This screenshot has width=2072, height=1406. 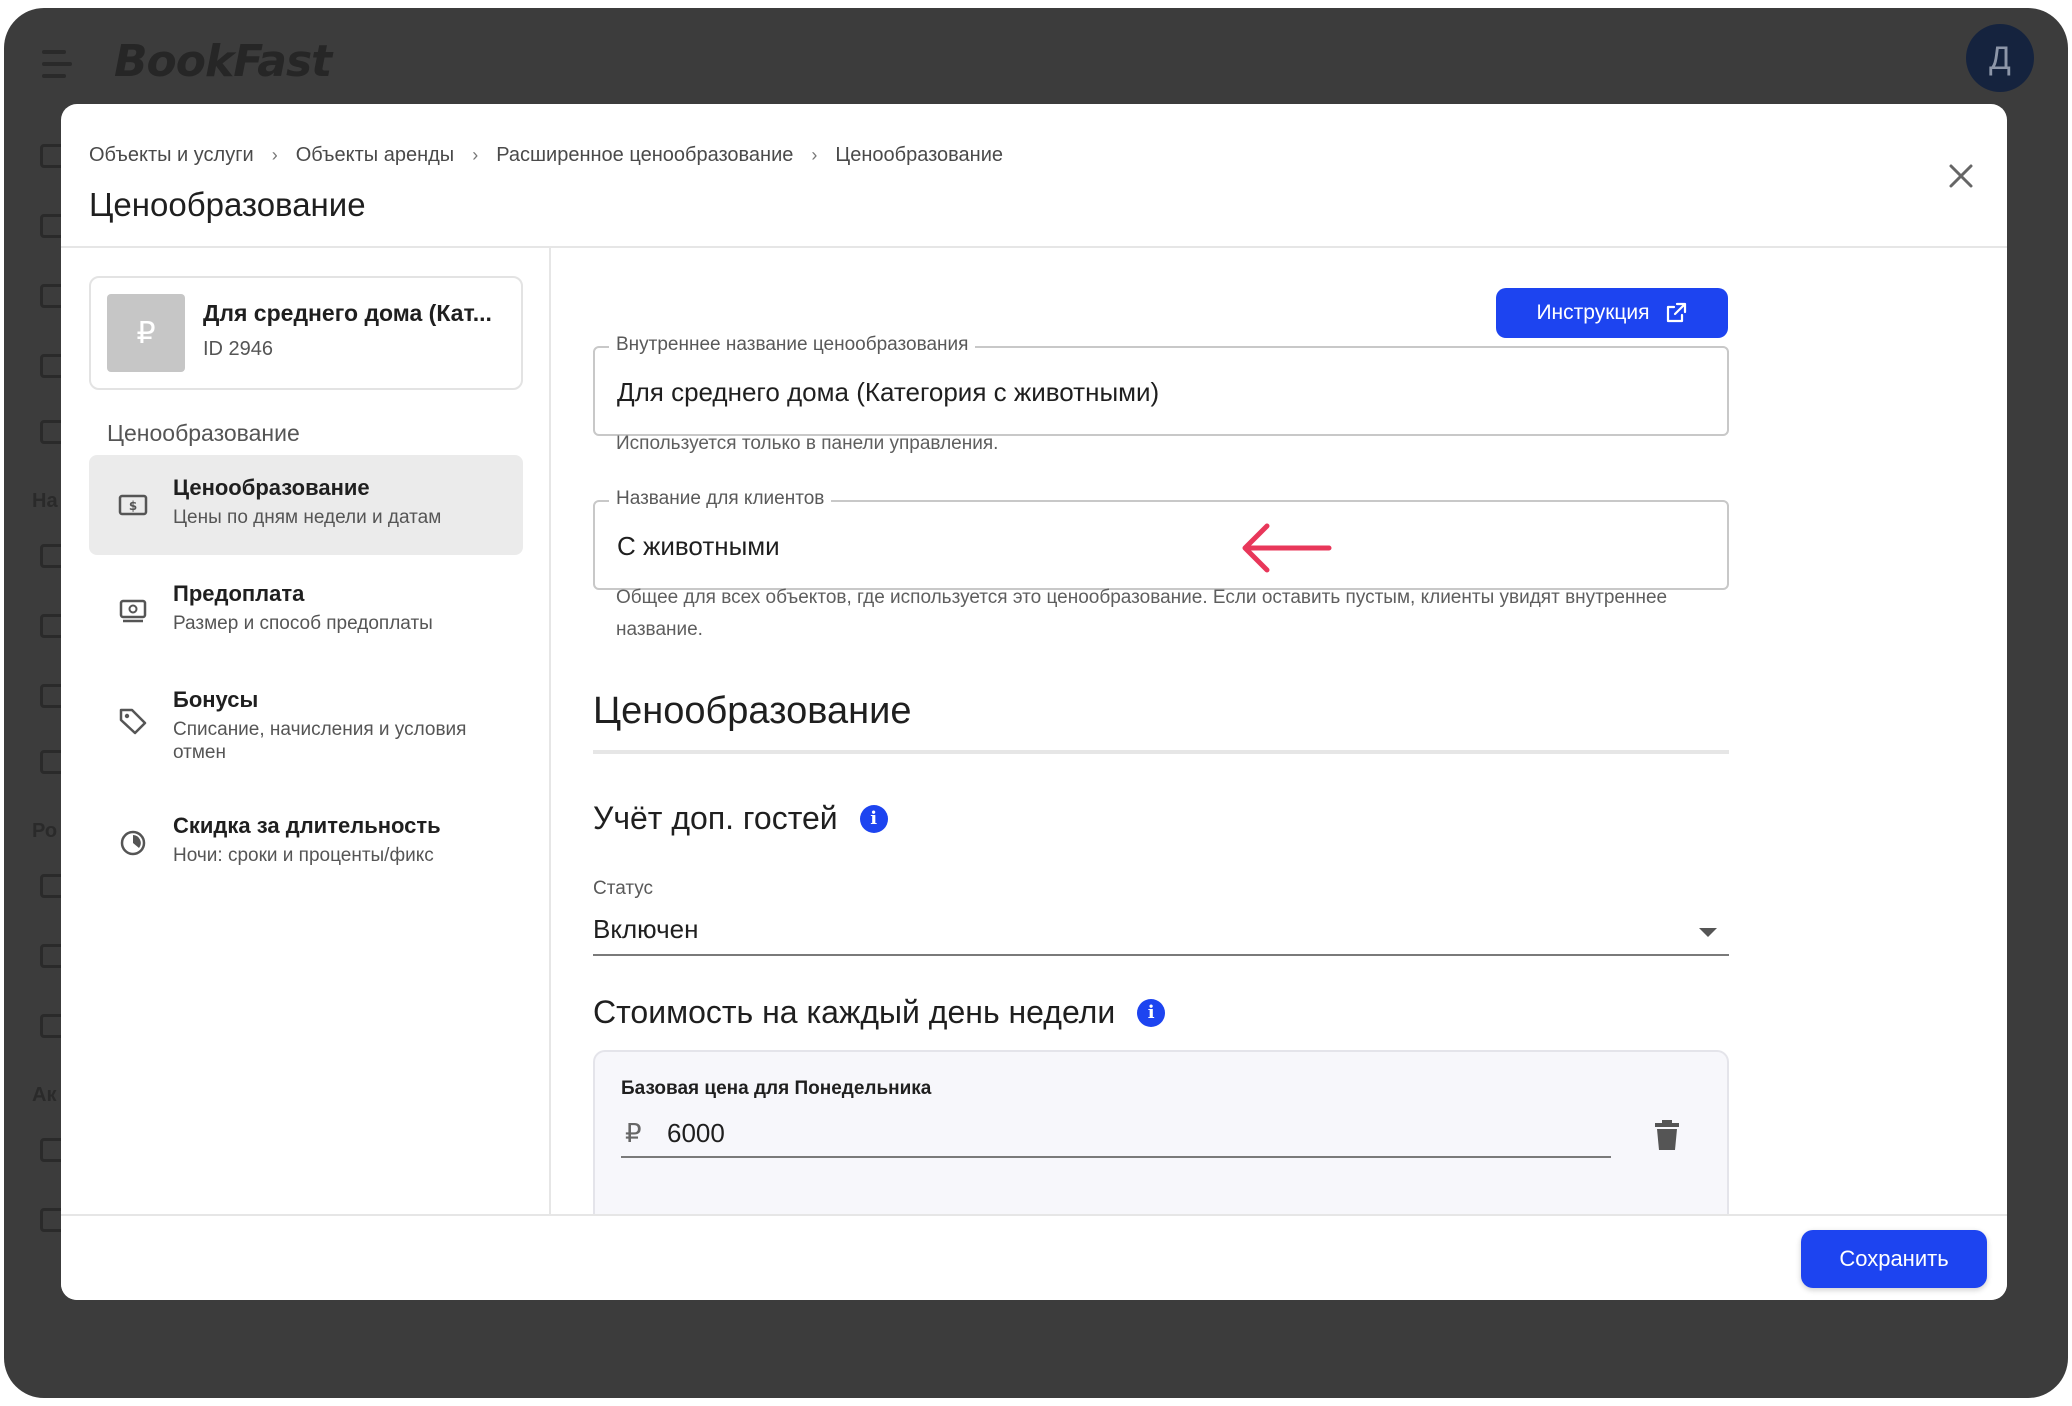 I want to click on breadcrumb-link: Объекты аренды, so click(x=375, y=155).